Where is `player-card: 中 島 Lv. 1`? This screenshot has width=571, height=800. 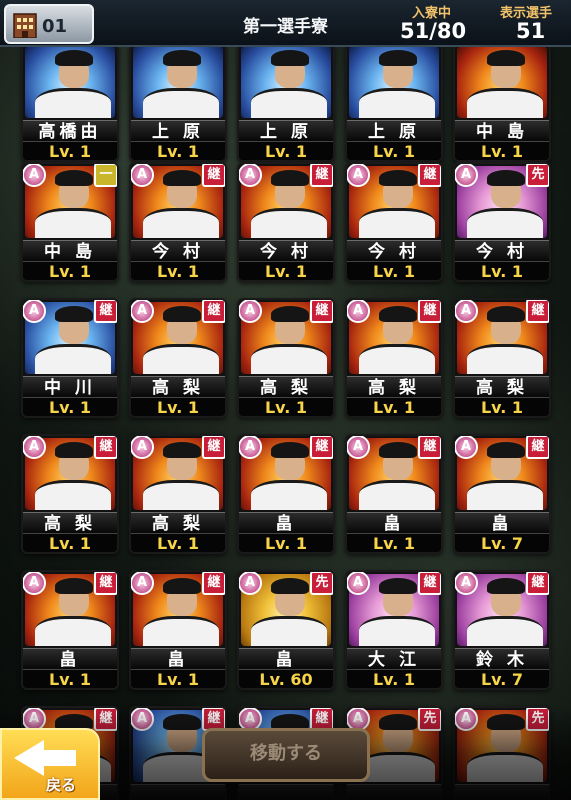
player-card: 中 島 Lv. 1 is located at coordinates (502, 102).